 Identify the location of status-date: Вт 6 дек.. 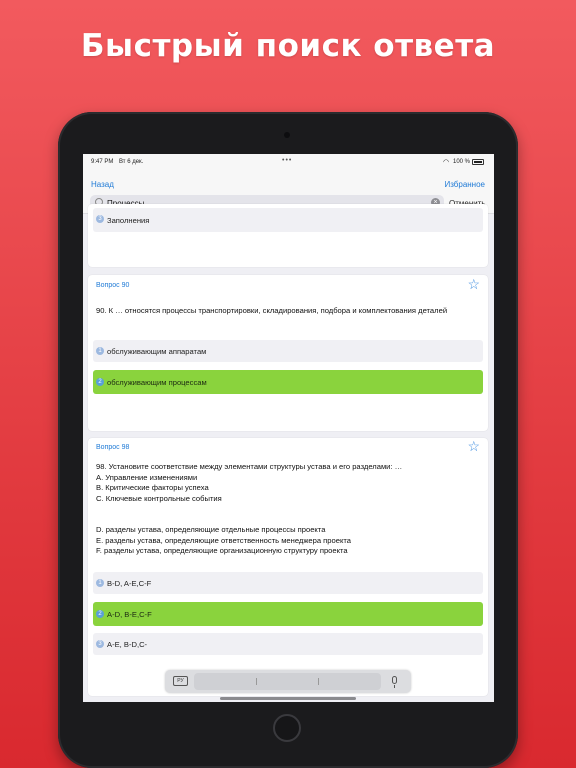
(131, 162).